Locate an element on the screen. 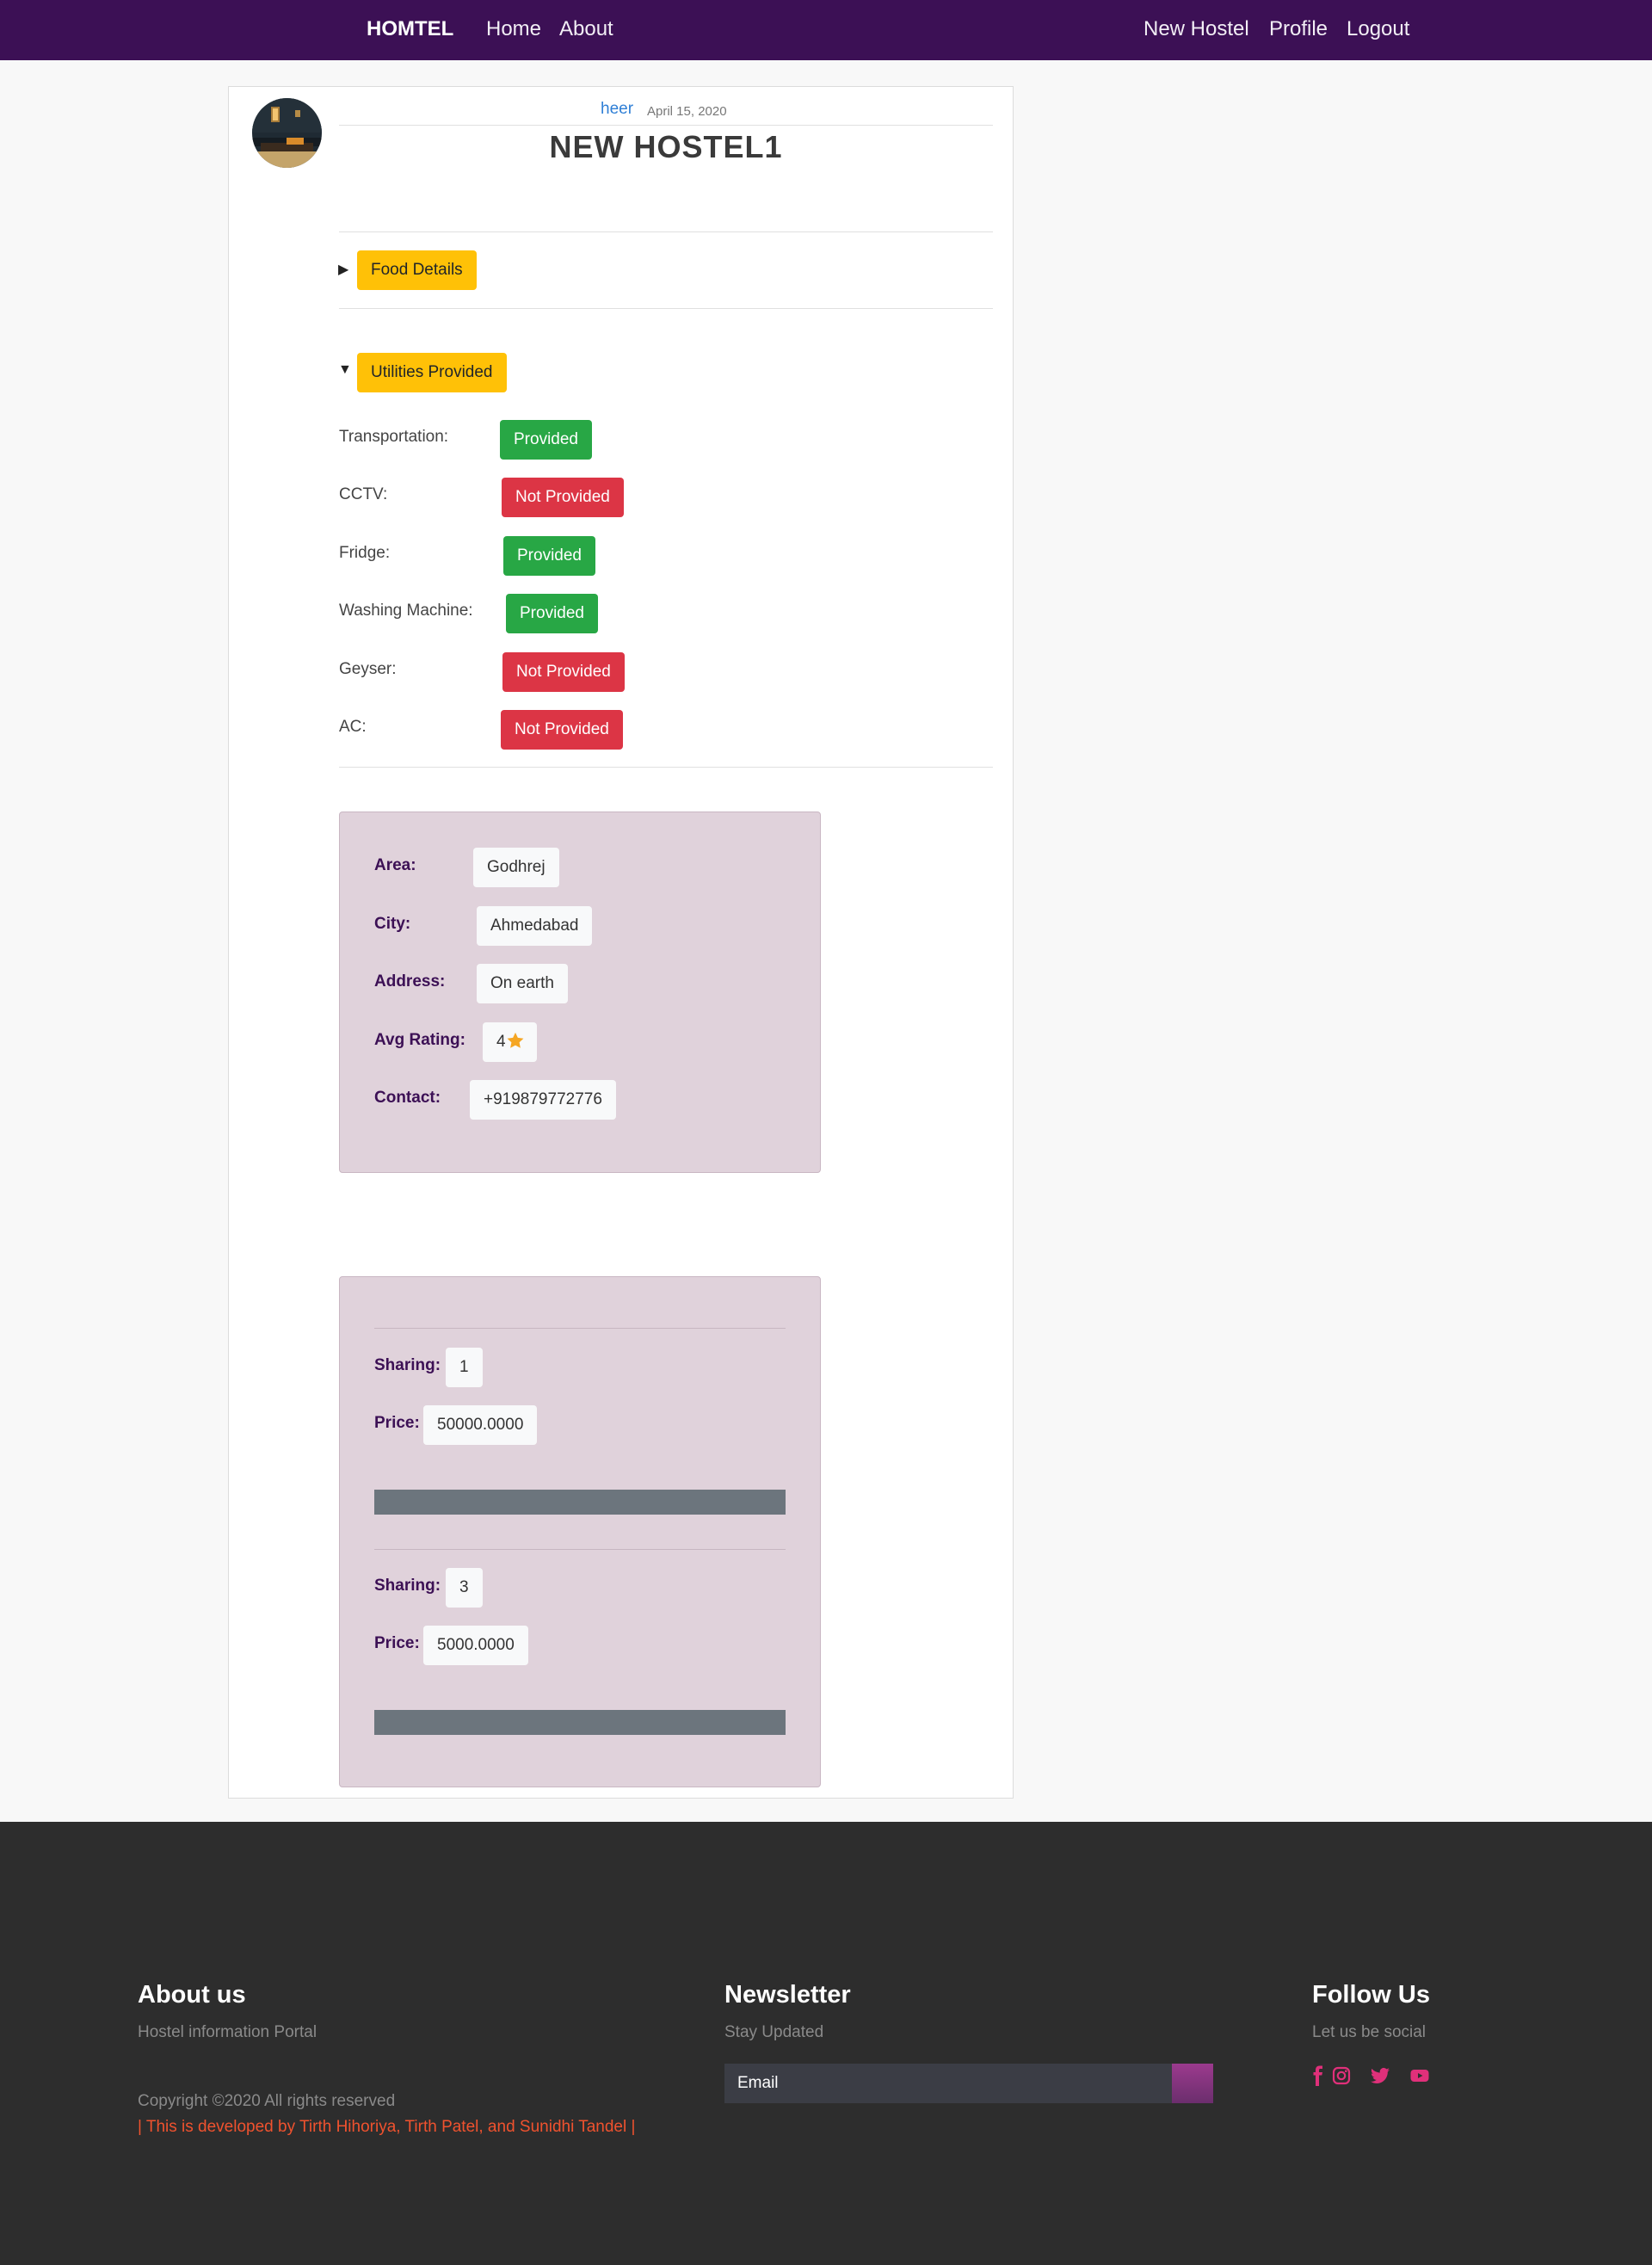  utility-label: AC: is located at coordinates (353, 727).